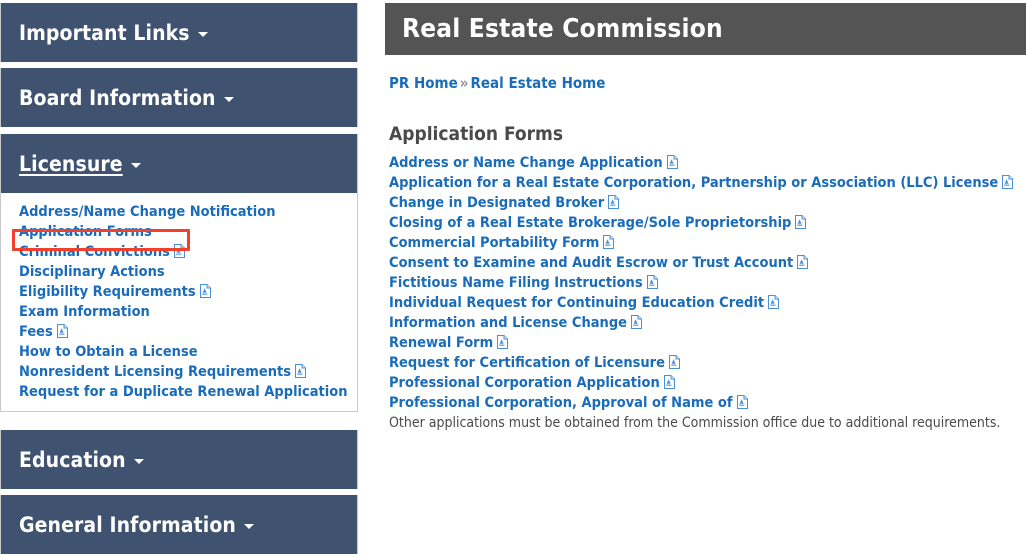  What do you see at coordinates (497, 203) in the screenshot?
I see `application-form-link-label: Change in Designated Broker` at bounding box center [497, 203].